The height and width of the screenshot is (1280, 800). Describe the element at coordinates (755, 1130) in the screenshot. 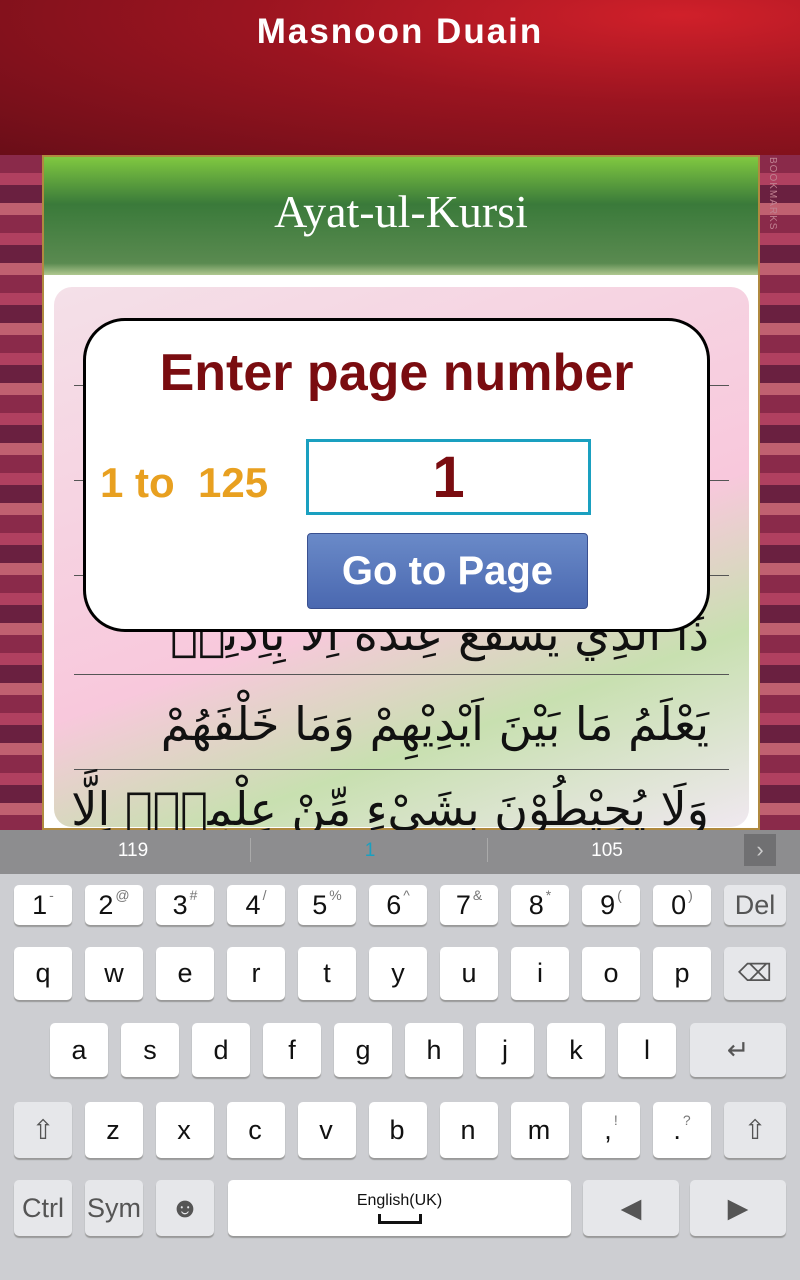

I see `shift-key-right: ⇧` at that location.